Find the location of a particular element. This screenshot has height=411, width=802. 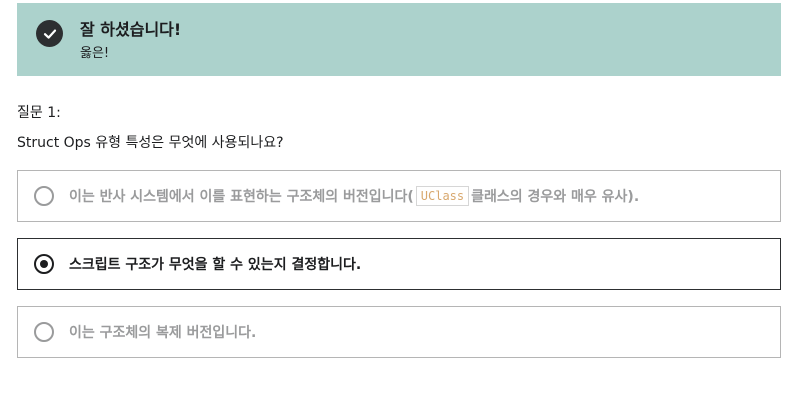

radio-button-checked is located at coordinates (44, 264).